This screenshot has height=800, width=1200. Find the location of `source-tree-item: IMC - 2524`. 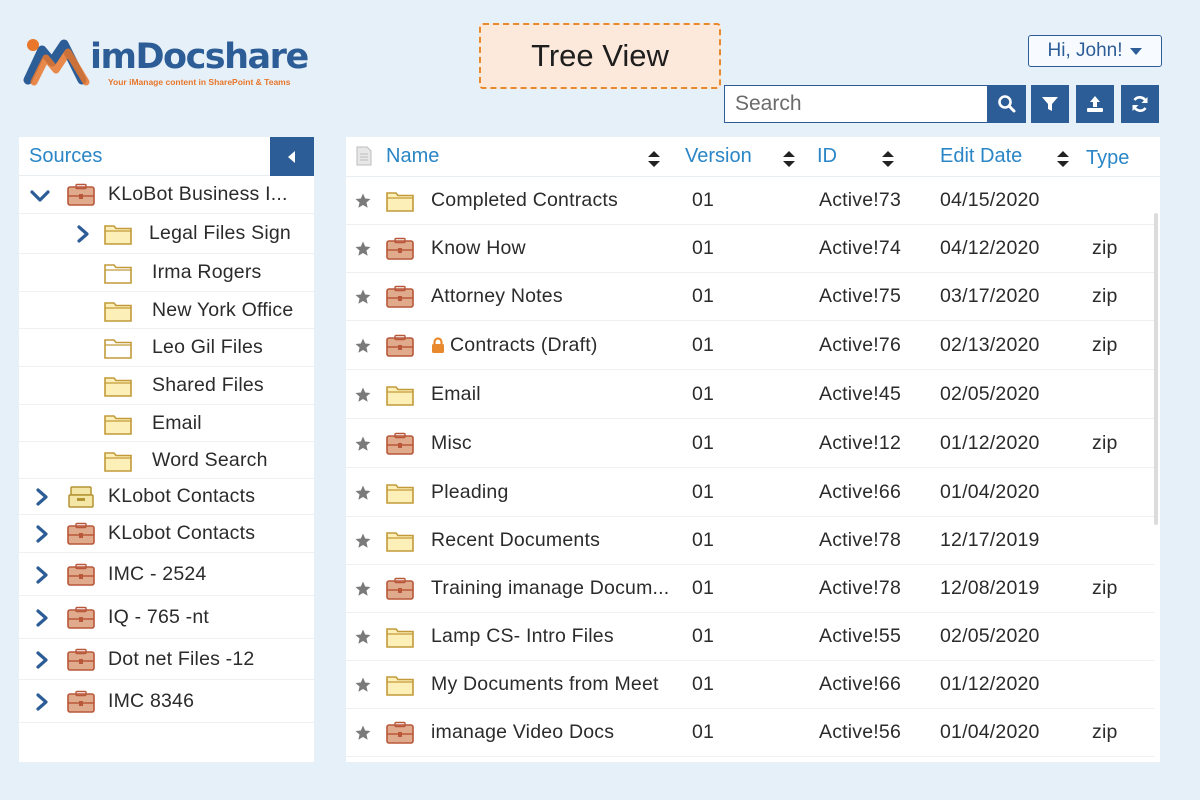

source-tree-item: IMC - 2524 is located at coordinates (166, 574).